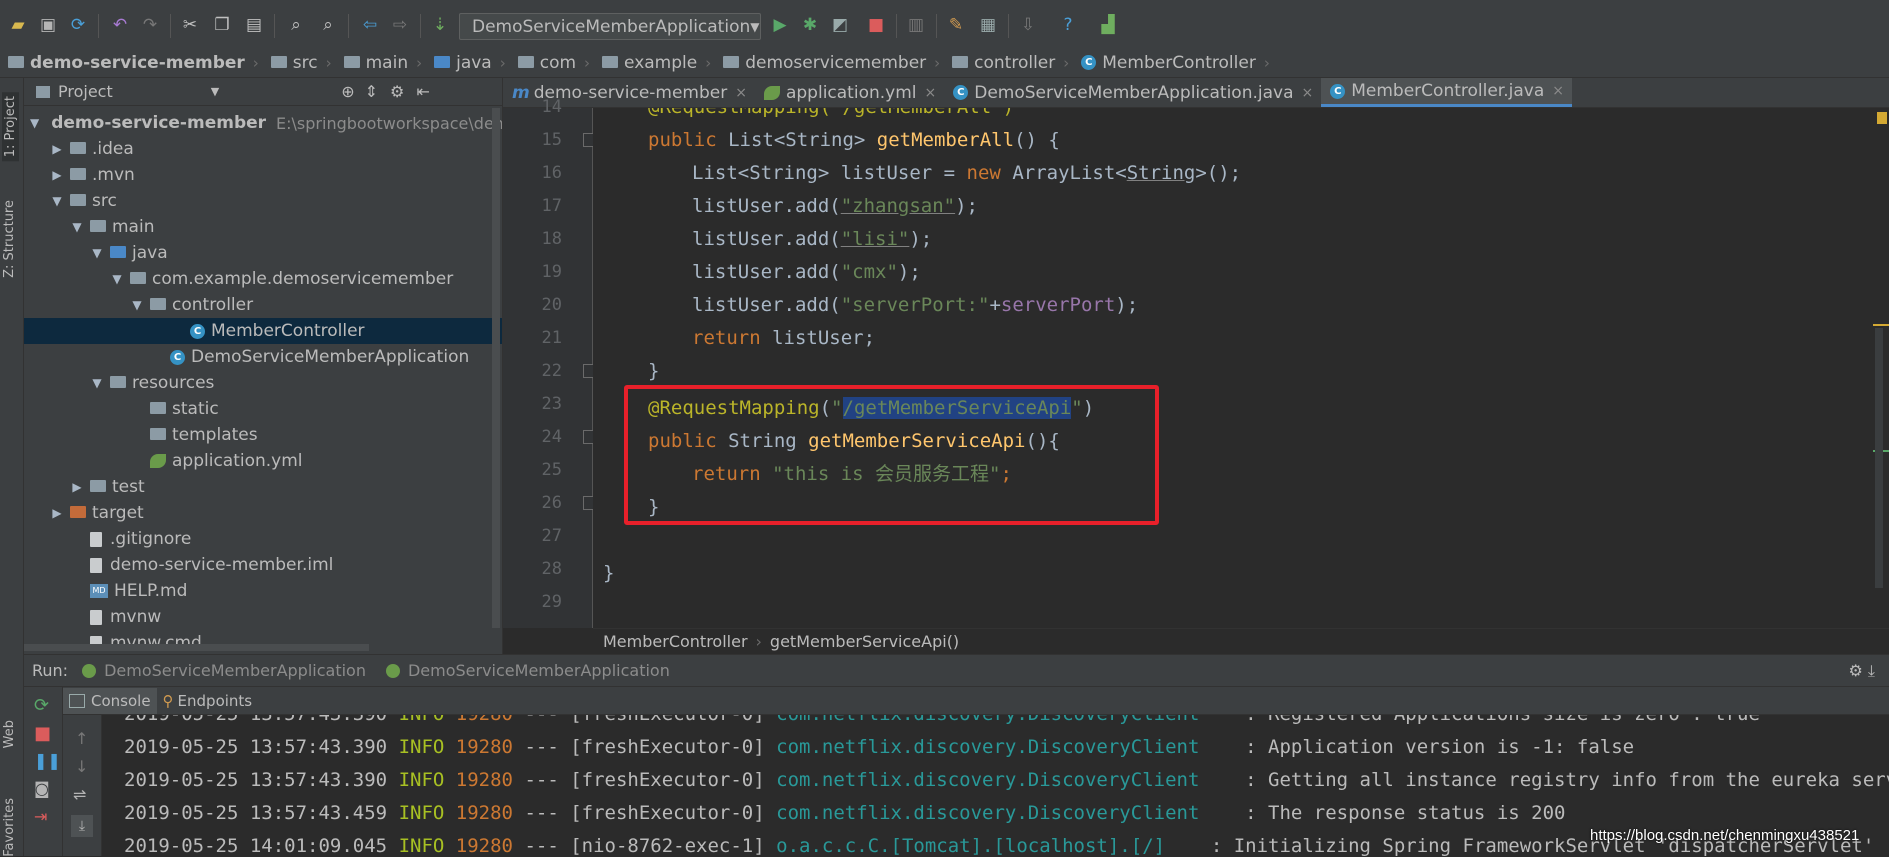 This screenshot has height=857, width=1889. What do you see at coordinates (1882, 118) in the screenshot?
I see `warning-marker-icon` at bounding box center [1882, 118].